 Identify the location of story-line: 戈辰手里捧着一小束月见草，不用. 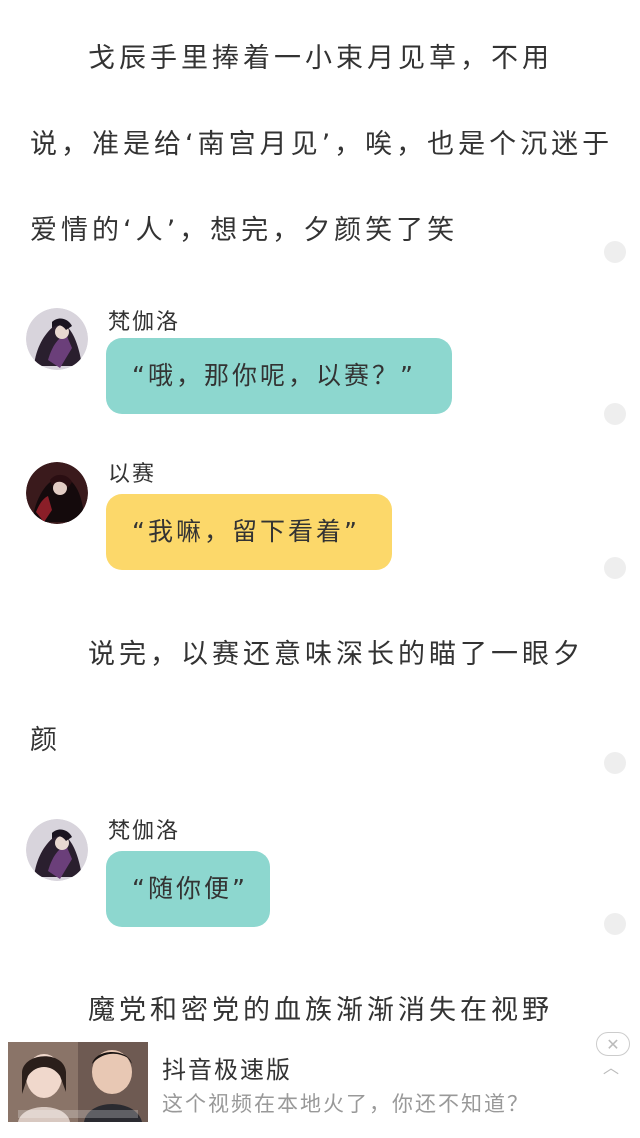
(320, 58).